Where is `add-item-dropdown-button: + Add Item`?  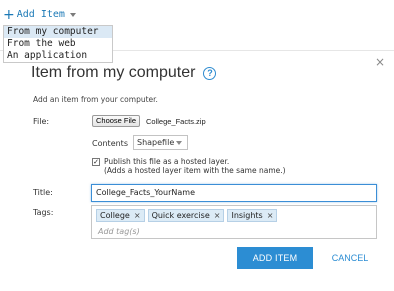 add-item-dropdown-button: + Add Item is located at coordinates (39, 14).